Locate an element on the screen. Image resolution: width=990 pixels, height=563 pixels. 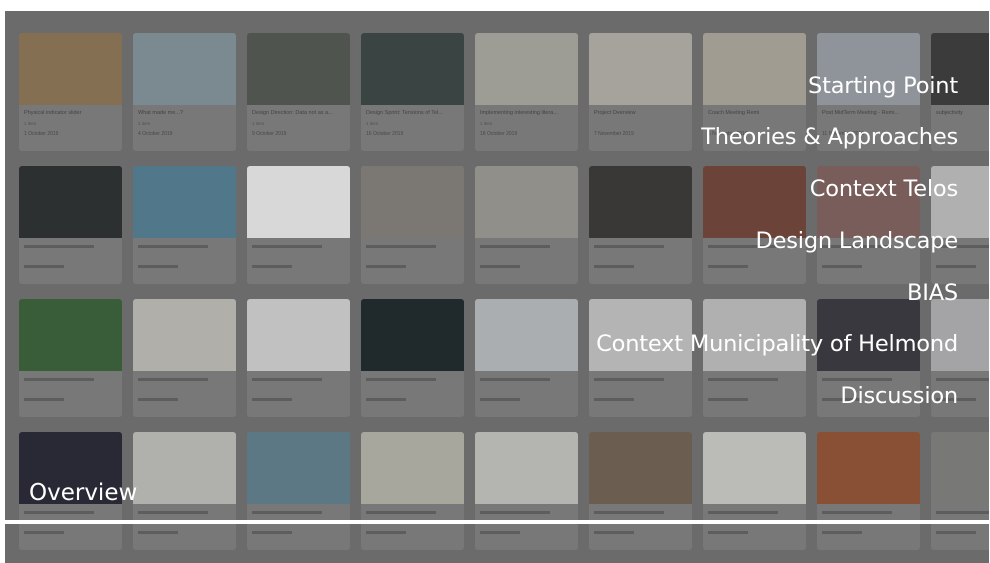
nav-item-design-landscape: Design Landscape is located at coordinates (856, 241).